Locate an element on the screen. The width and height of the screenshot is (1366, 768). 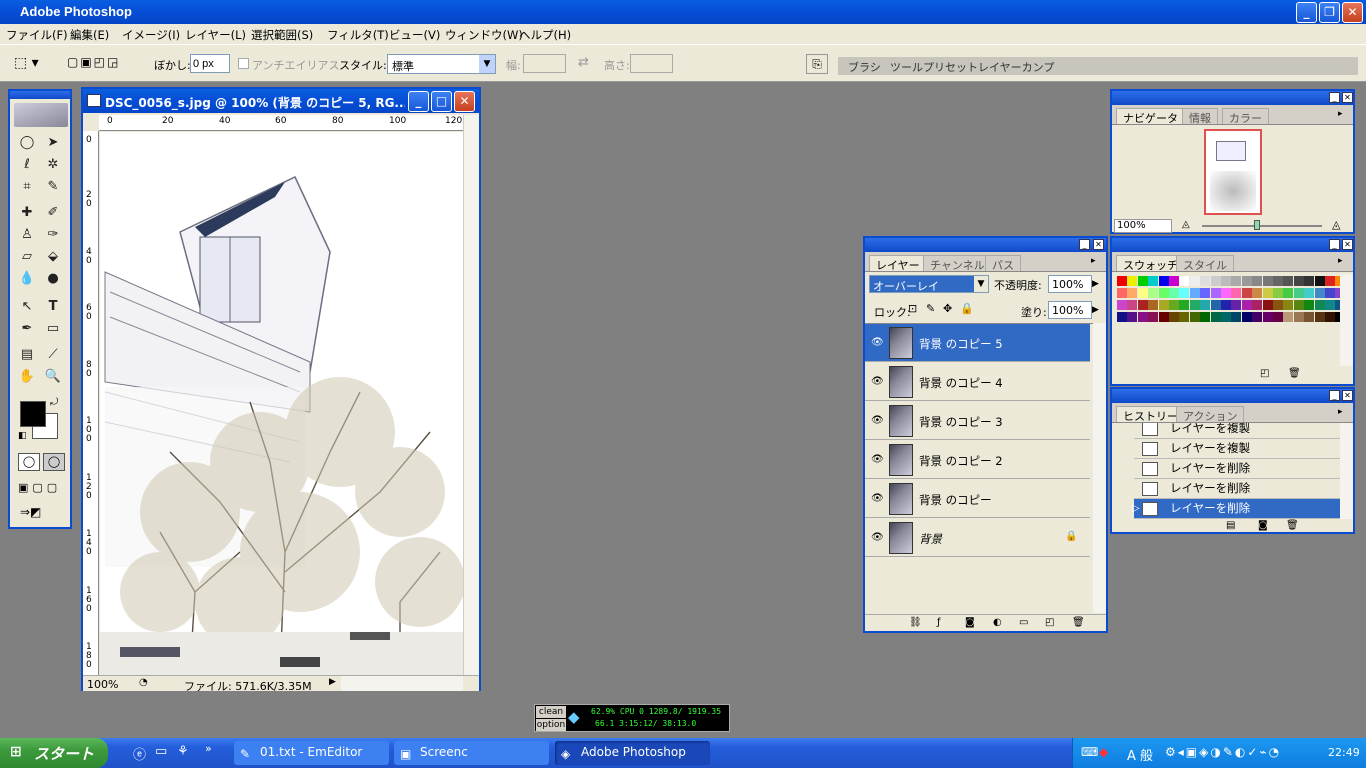
zoom-slider-thumb is located at coordinates (1257, 225).